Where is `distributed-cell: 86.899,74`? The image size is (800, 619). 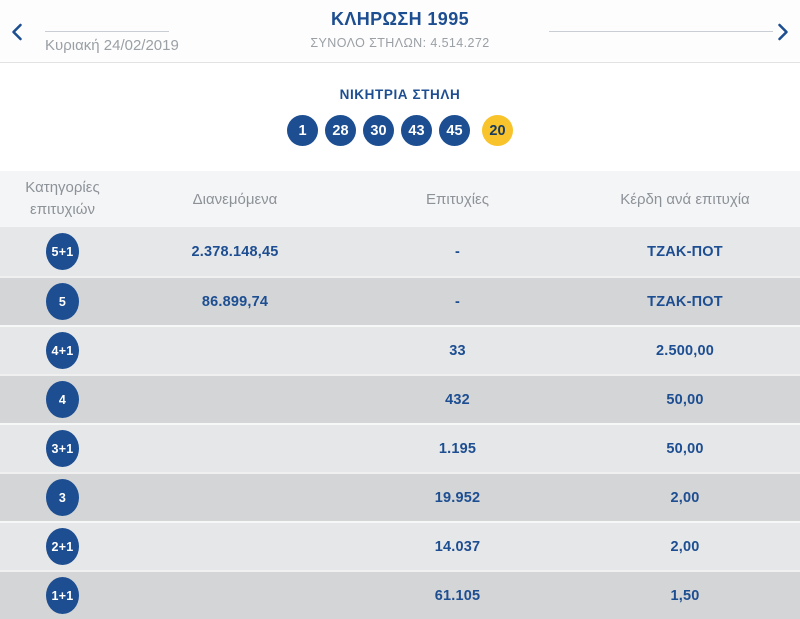 distributed-cell: 86.899,74 is located at coordinates (235, 301).